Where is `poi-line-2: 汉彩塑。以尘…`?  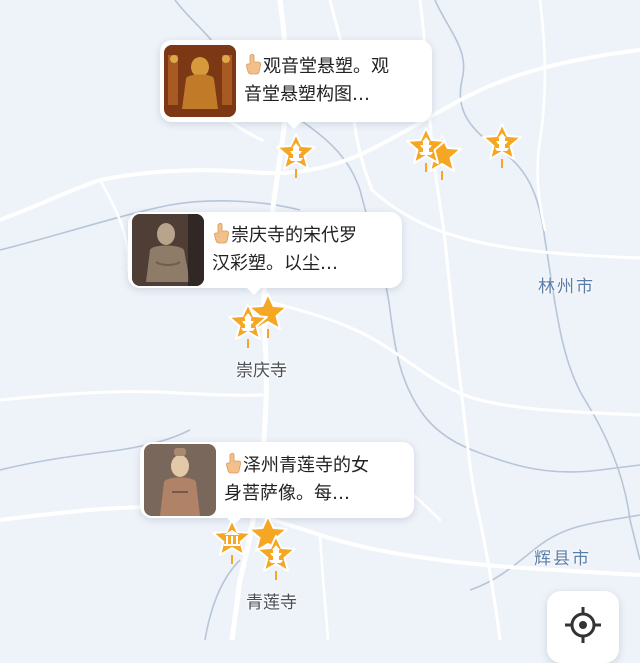
poi-line-2: 汉彩塑。以尘… is located at coordinates (275, 263).